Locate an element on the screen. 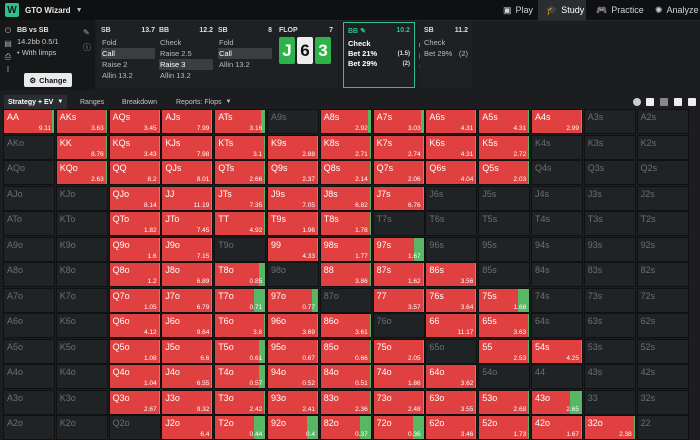 Image resolution: width=700 pixels, height=440 pixels. hand-cell: 96s is located at coordinates (451, 249).